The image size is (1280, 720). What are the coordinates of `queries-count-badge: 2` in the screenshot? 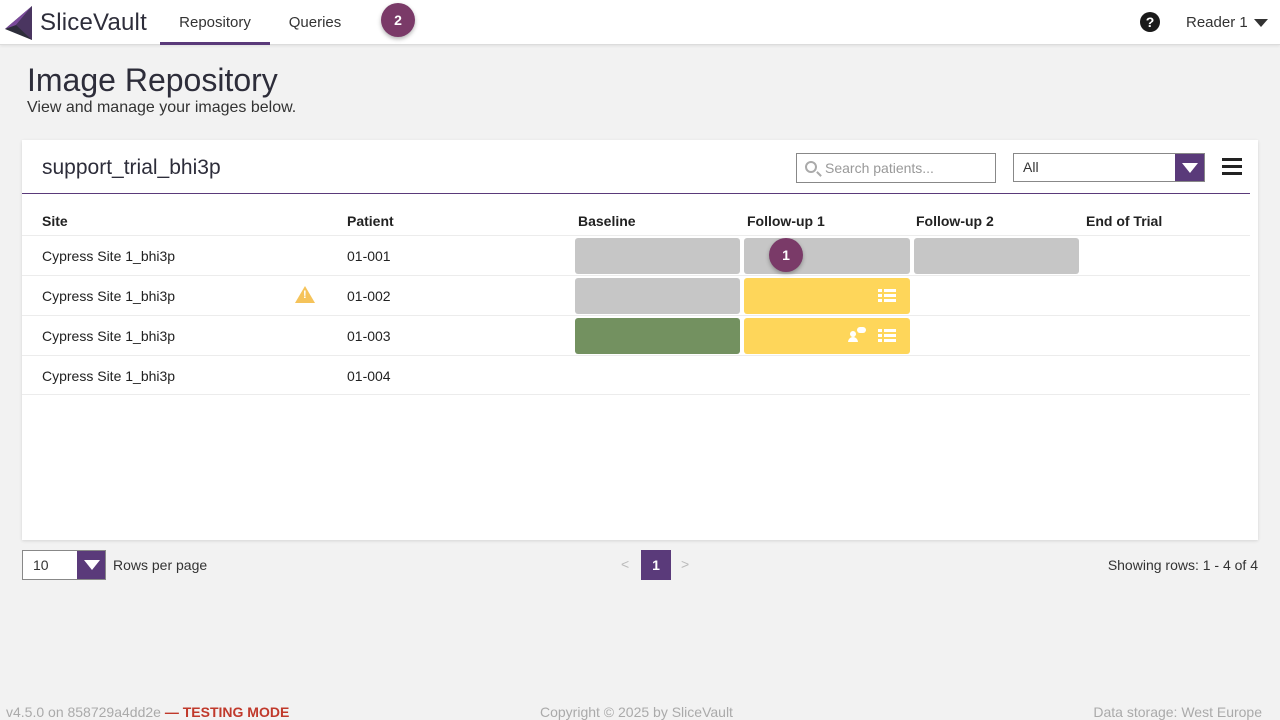 It's located at (398, 20).